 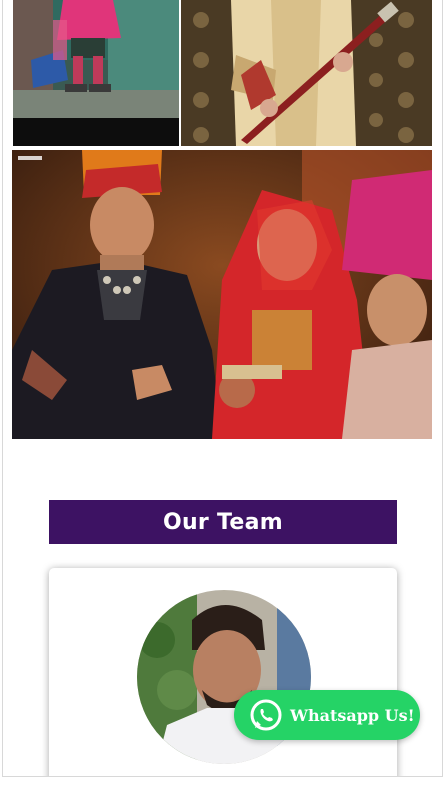 I want to click on gallery-photo-groom-sword, so click(x=306, y=73).